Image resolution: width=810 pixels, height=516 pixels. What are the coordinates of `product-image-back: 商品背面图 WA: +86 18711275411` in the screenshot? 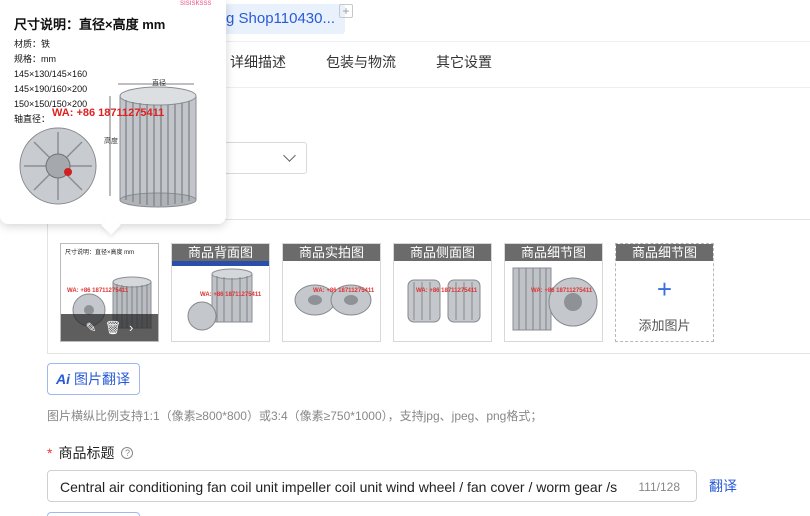 It's located at (220, 292).